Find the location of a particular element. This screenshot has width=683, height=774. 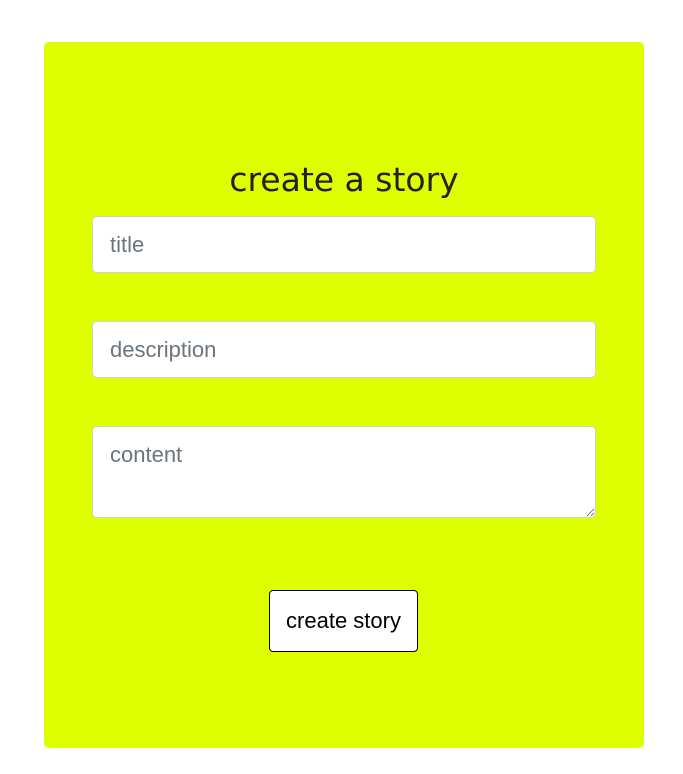

create-story-button: create story is located at coordinates (343, 621).